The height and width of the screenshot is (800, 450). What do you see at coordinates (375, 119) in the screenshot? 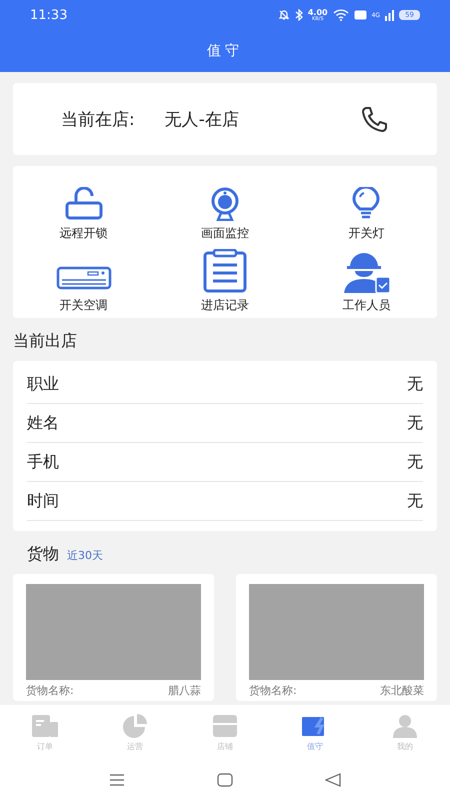
I see `phone-icon` at bounding box center [375, 119].